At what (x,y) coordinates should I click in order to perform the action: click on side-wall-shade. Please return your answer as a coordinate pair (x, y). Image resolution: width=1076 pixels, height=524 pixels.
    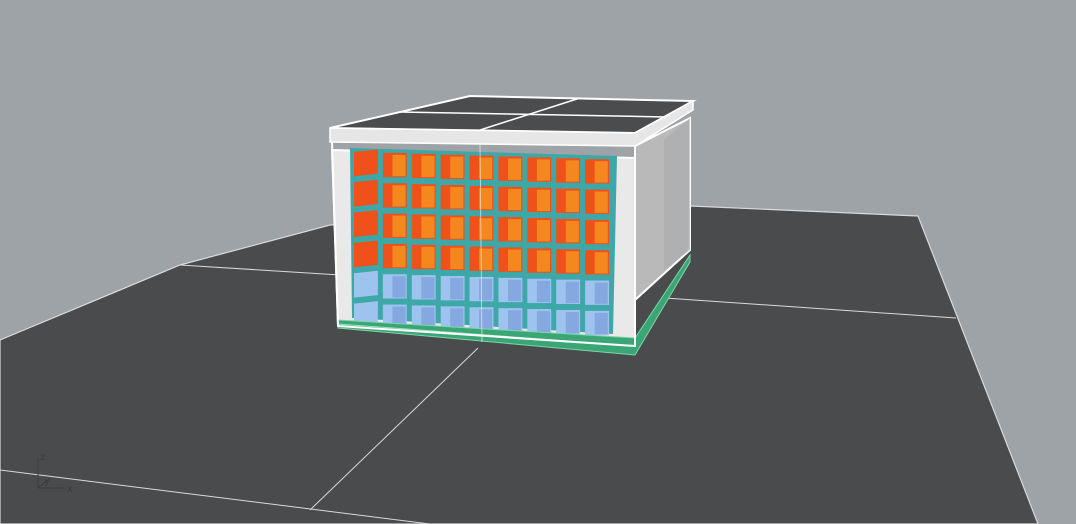
    Looking at the image, I should click on (677, 194).